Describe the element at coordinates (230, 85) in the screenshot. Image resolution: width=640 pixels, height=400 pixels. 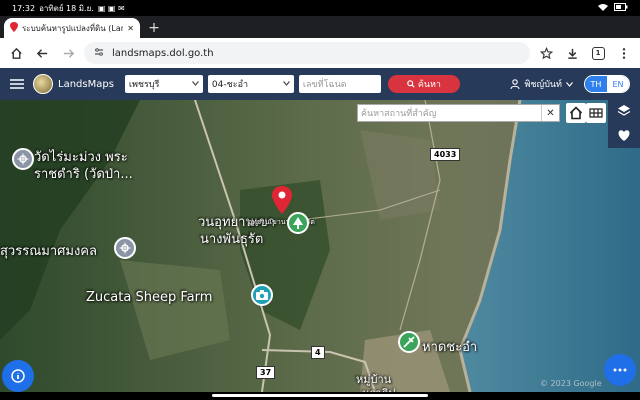
I see `district-value: 04-ชะอำ` at that location.